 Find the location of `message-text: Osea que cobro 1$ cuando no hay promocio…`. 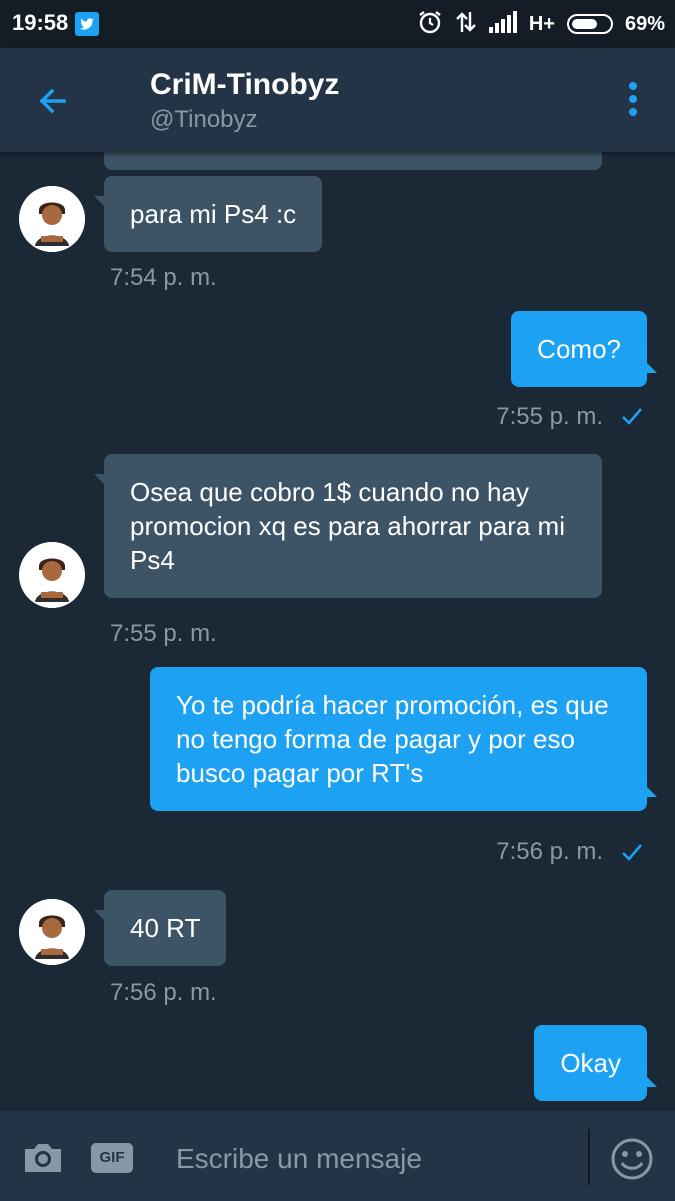

message-text: Osea que cobro 1$ cuando no hay promocio… is located at coordinates (347, 526).